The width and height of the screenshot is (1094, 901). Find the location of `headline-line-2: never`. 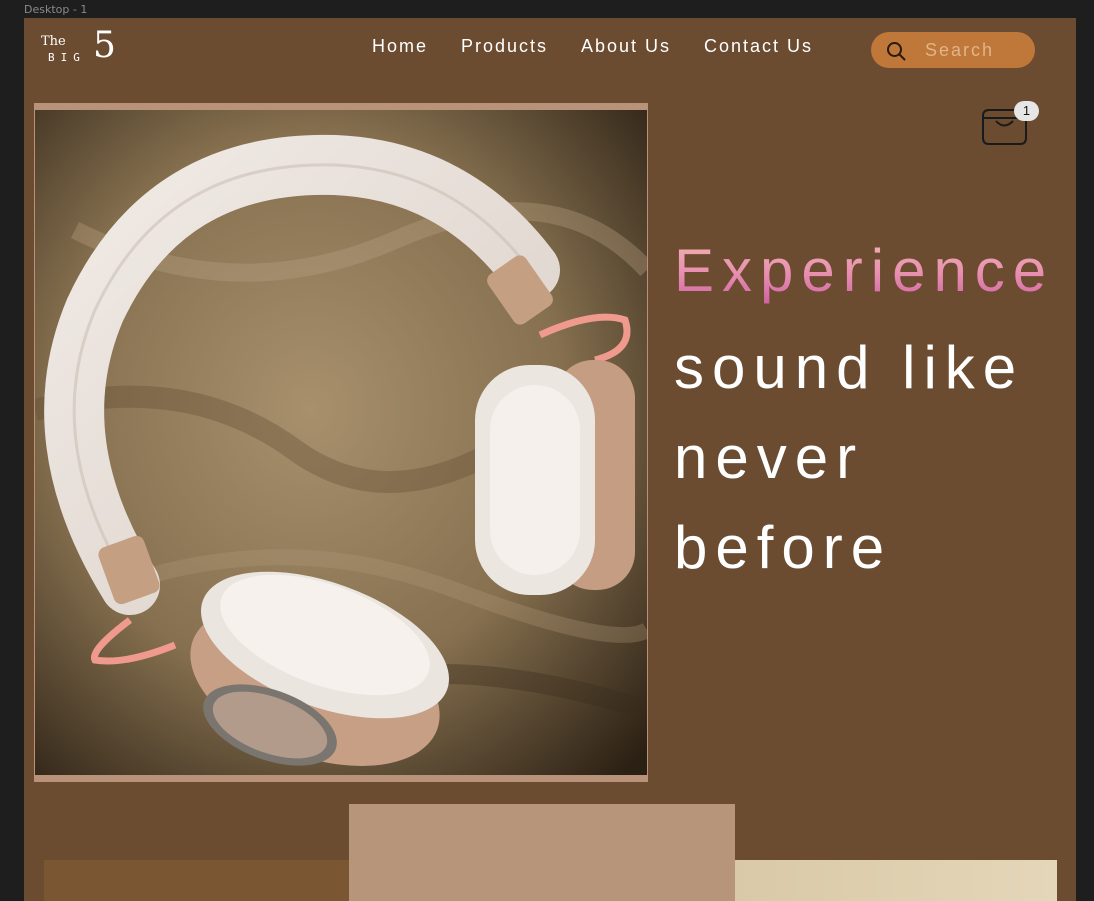

headline-line-2: never is located at coordinates (769, 457).